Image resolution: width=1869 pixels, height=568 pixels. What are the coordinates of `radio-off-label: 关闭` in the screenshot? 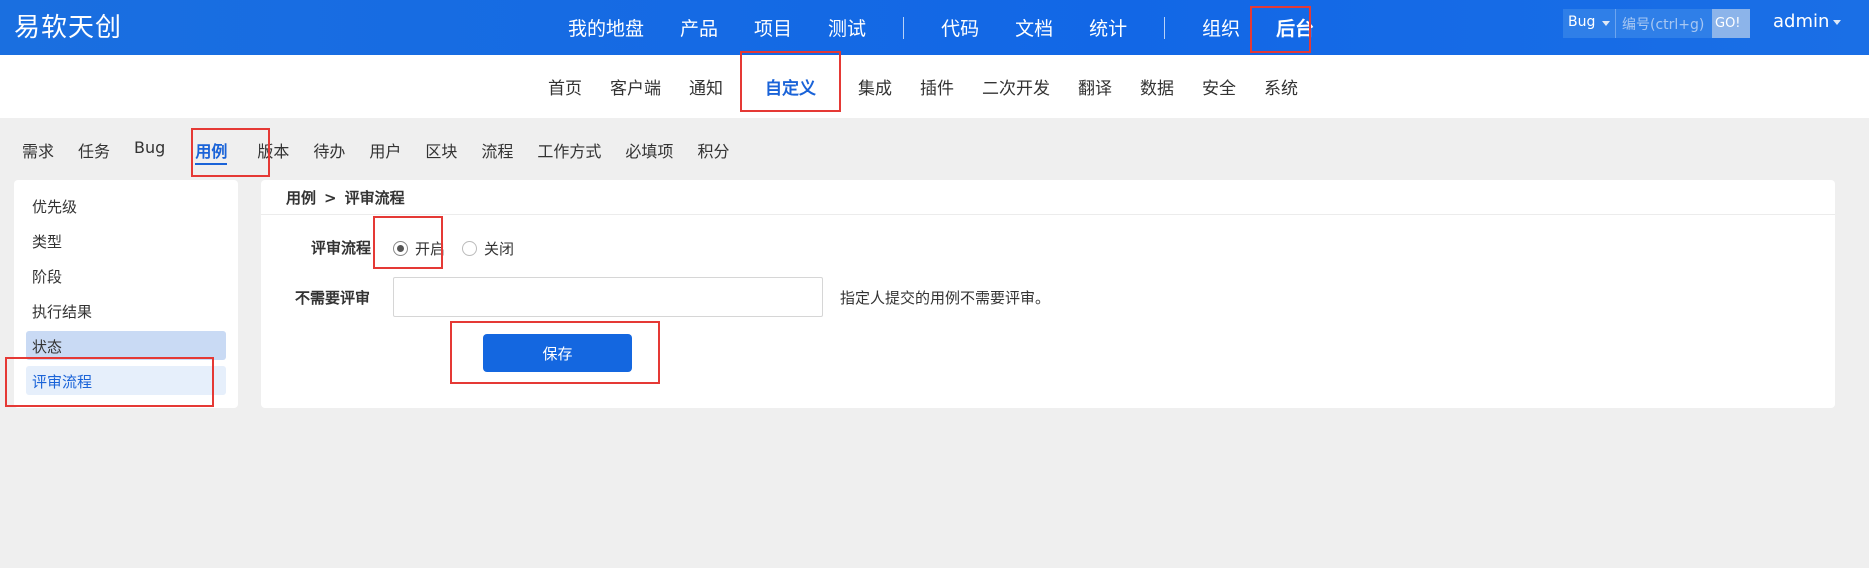 It's located at (499, 249).